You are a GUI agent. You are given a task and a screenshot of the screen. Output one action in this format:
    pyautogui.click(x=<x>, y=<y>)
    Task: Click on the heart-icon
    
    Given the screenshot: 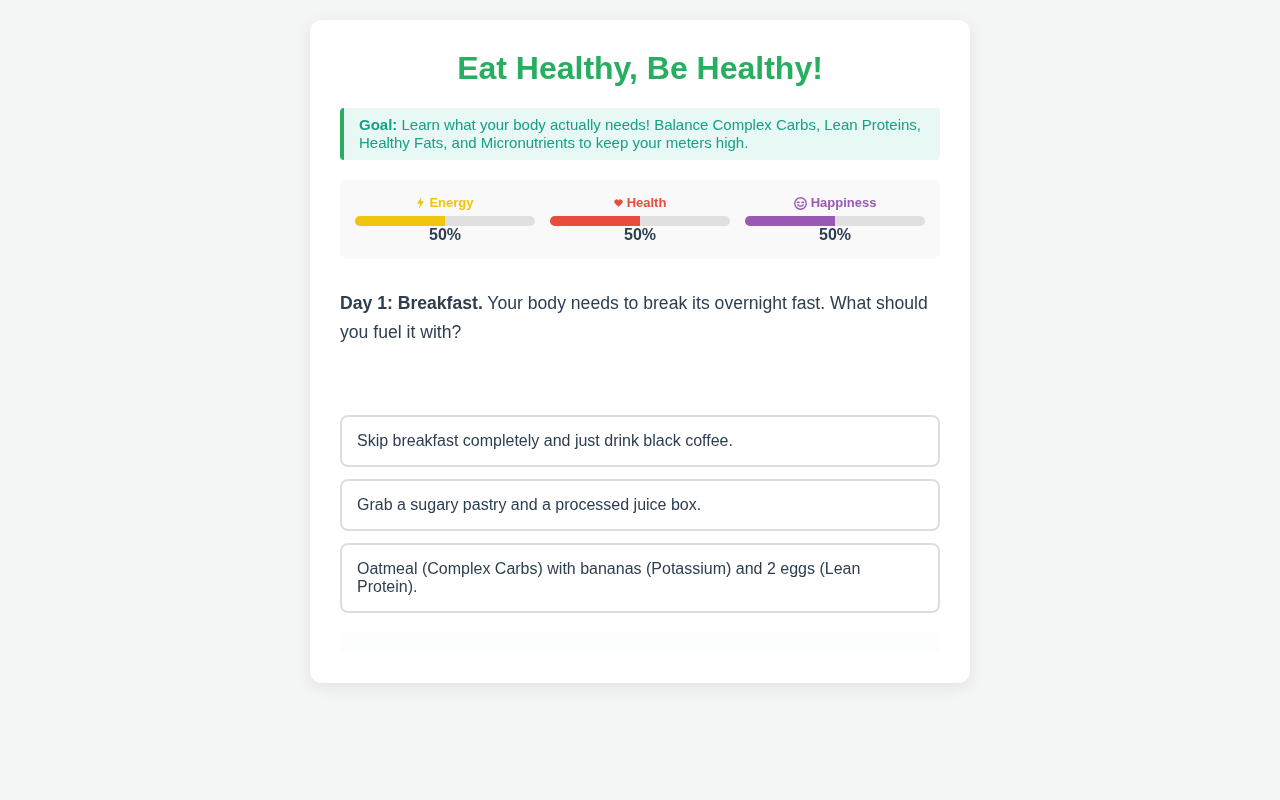 What is the action you would take?
    pyautogui.click(x=618, y=203)
    